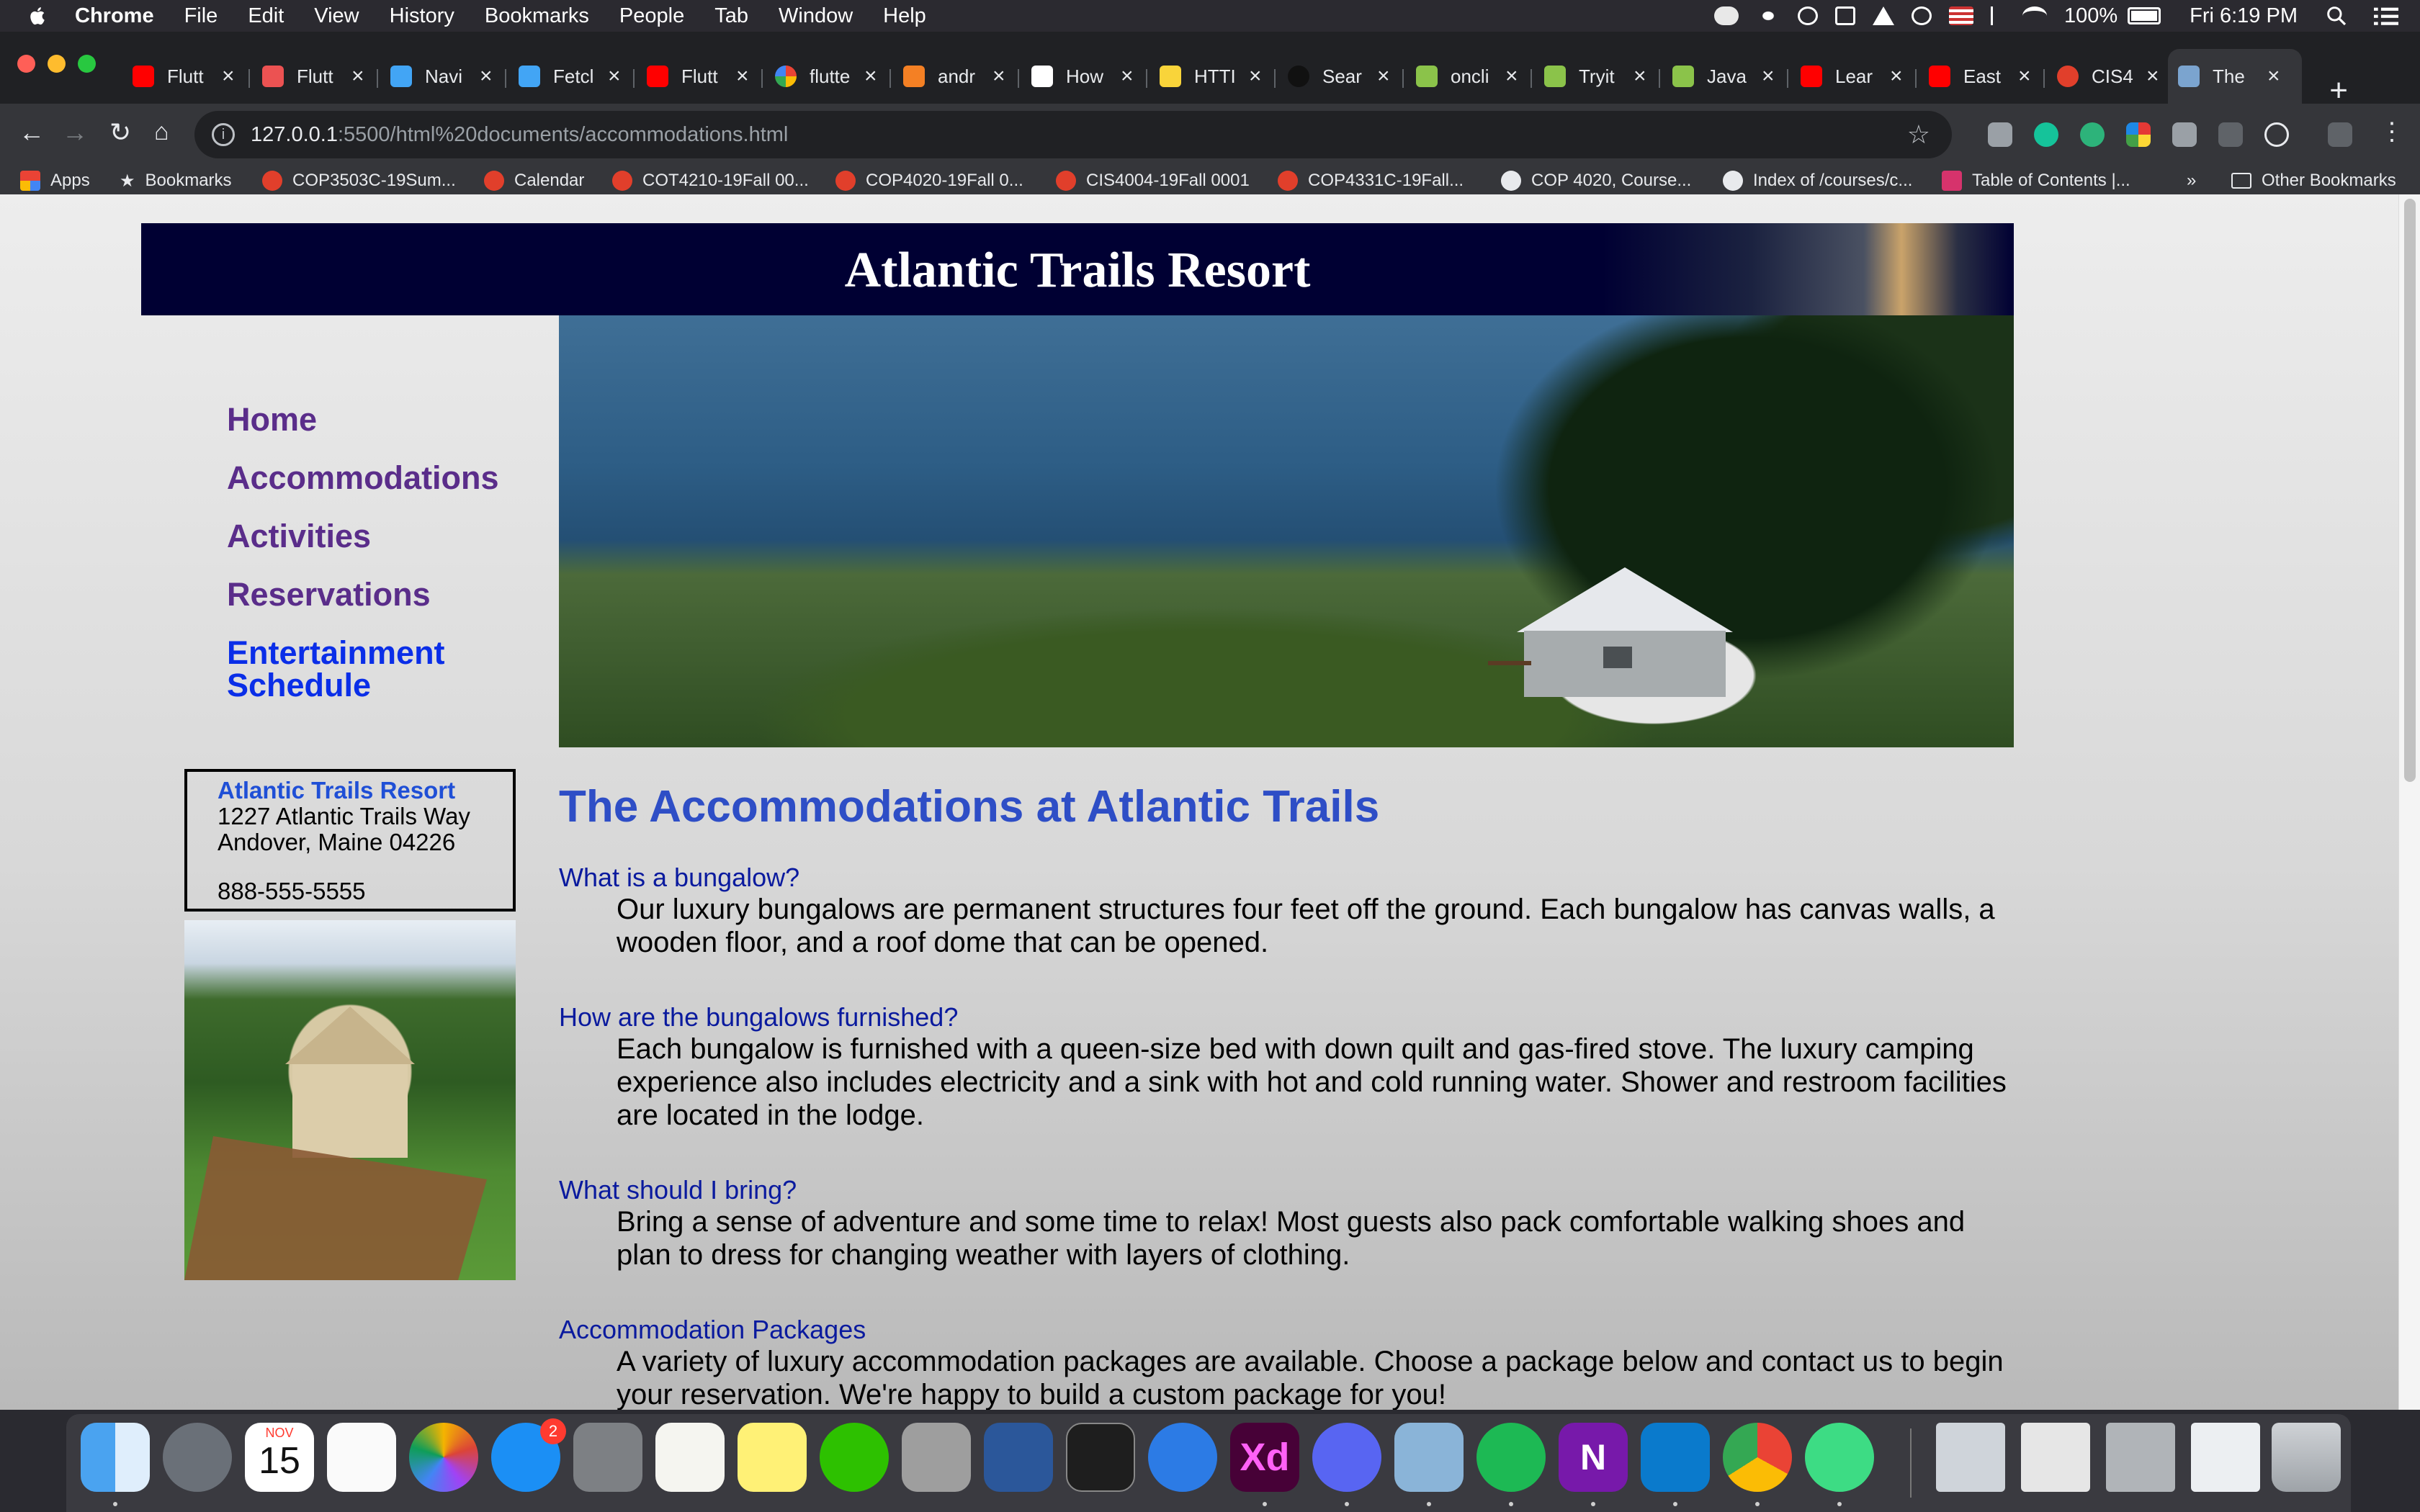 This screenshot has height=1512, width=2420. Describe the element at coordinates (115, 1457) in the screenshot. I see `finder-icon` at that location.